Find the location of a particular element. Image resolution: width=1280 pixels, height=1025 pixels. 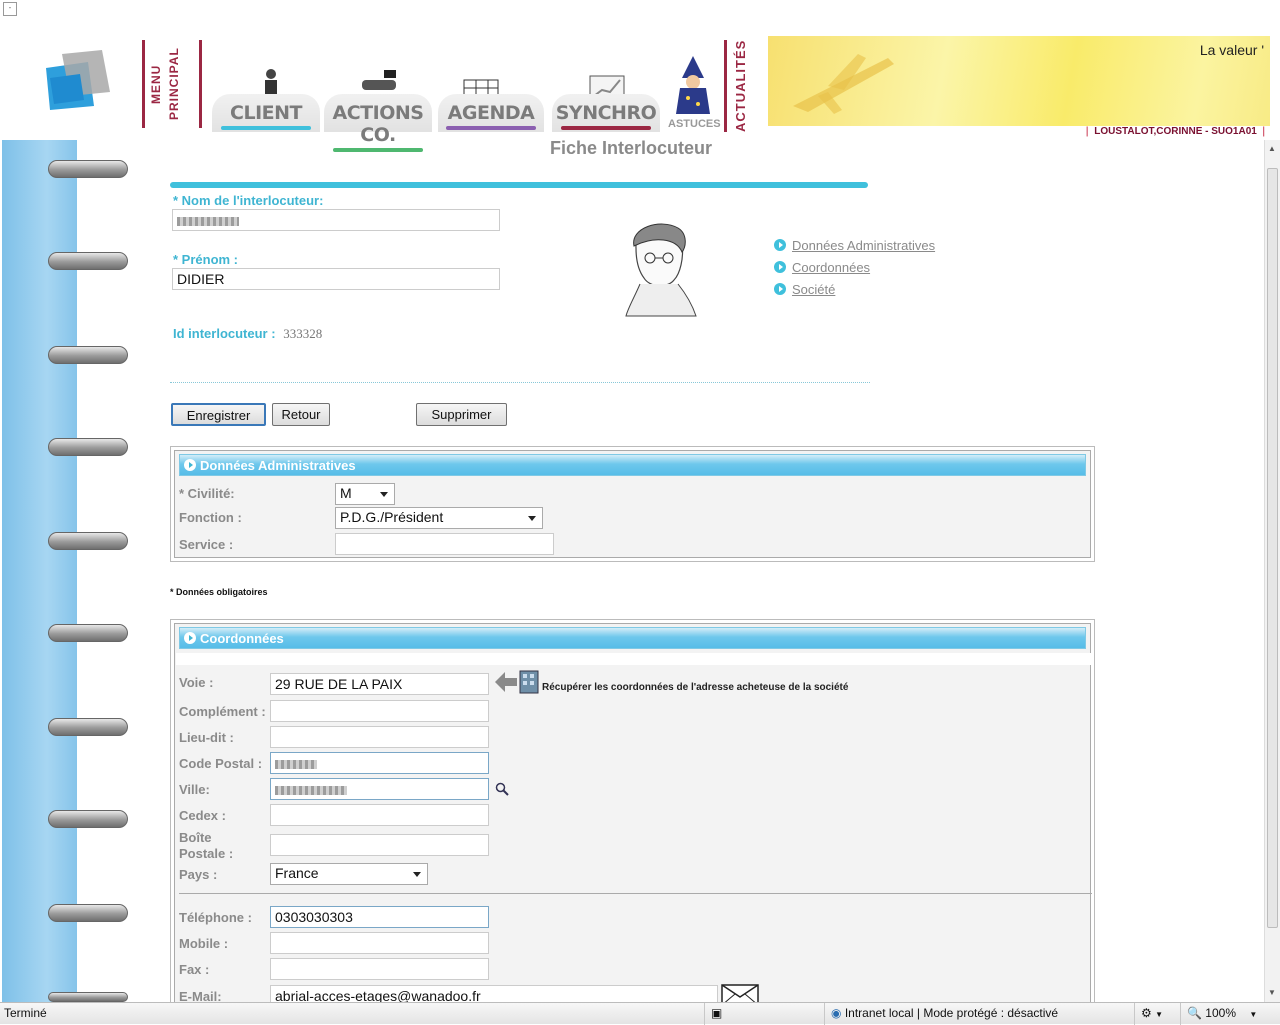

pays-select: France is located at coordinates (349, 874).